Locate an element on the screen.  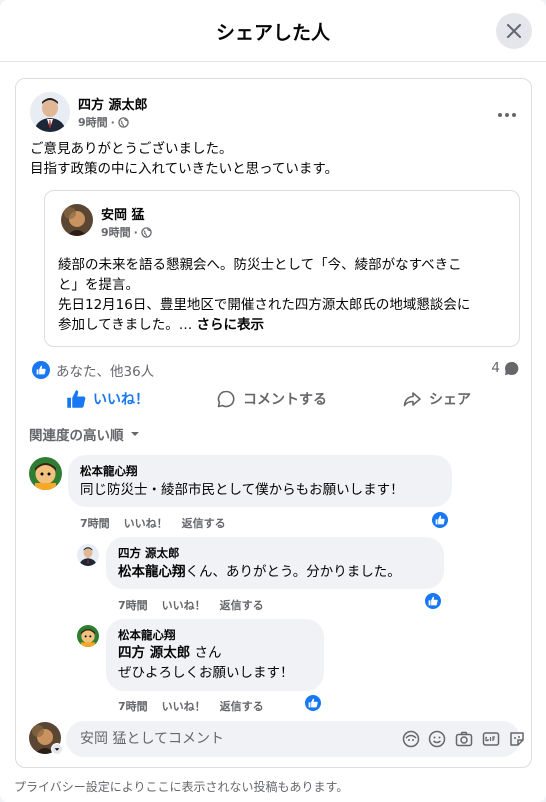
shared-author-name: 安岡 猛 is located at coordinates (123, 213).